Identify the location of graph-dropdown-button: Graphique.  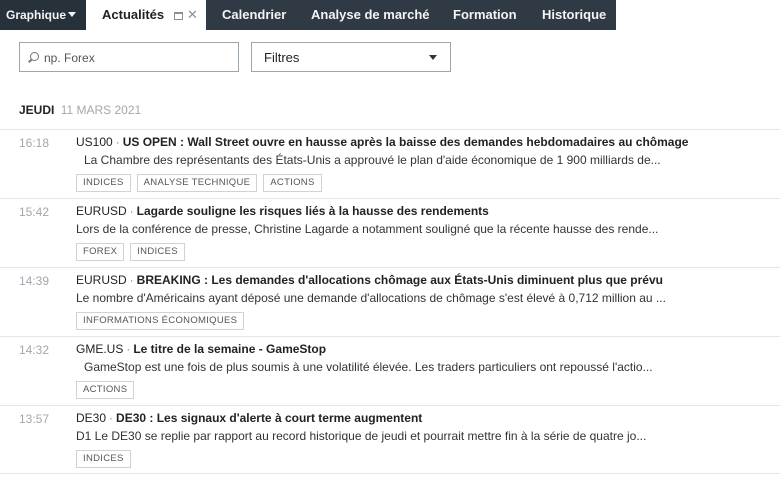
(43, 15).